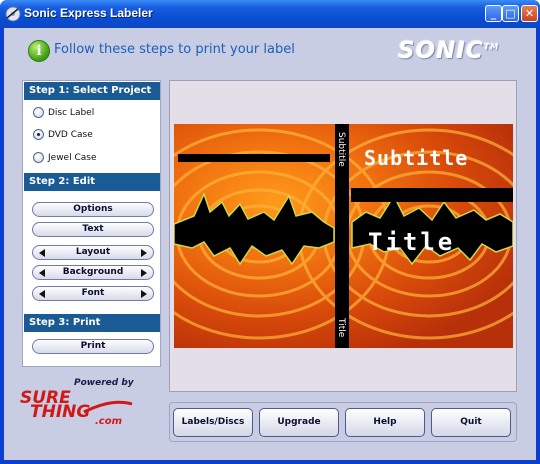  I want to click on window-title: Sonic Express Labeler, so click(88, 13).